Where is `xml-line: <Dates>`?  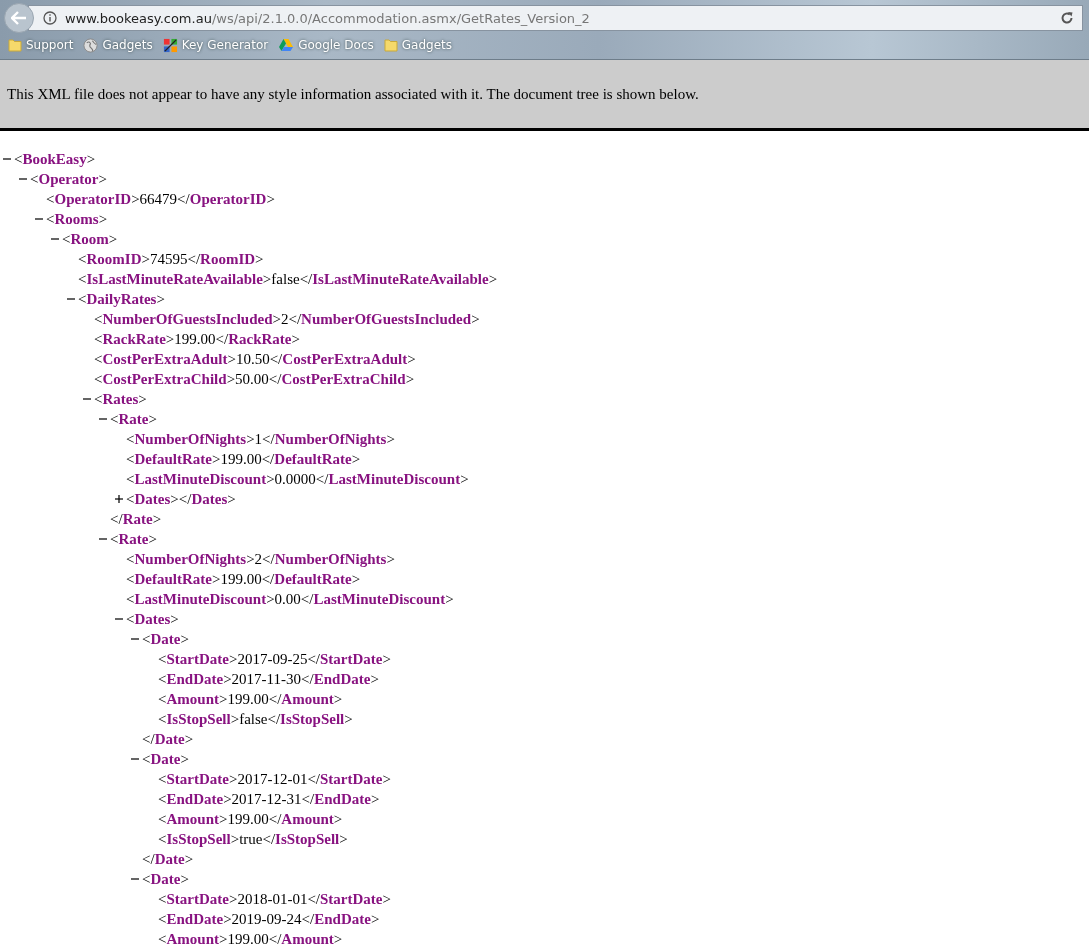
xml-line: <Dates> is located at coordinates (152, 619).